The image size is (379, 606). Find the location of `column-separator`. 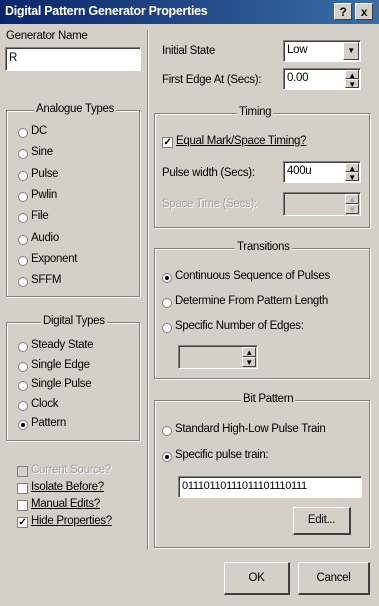

column-separator is located at coordinates (147, 290).